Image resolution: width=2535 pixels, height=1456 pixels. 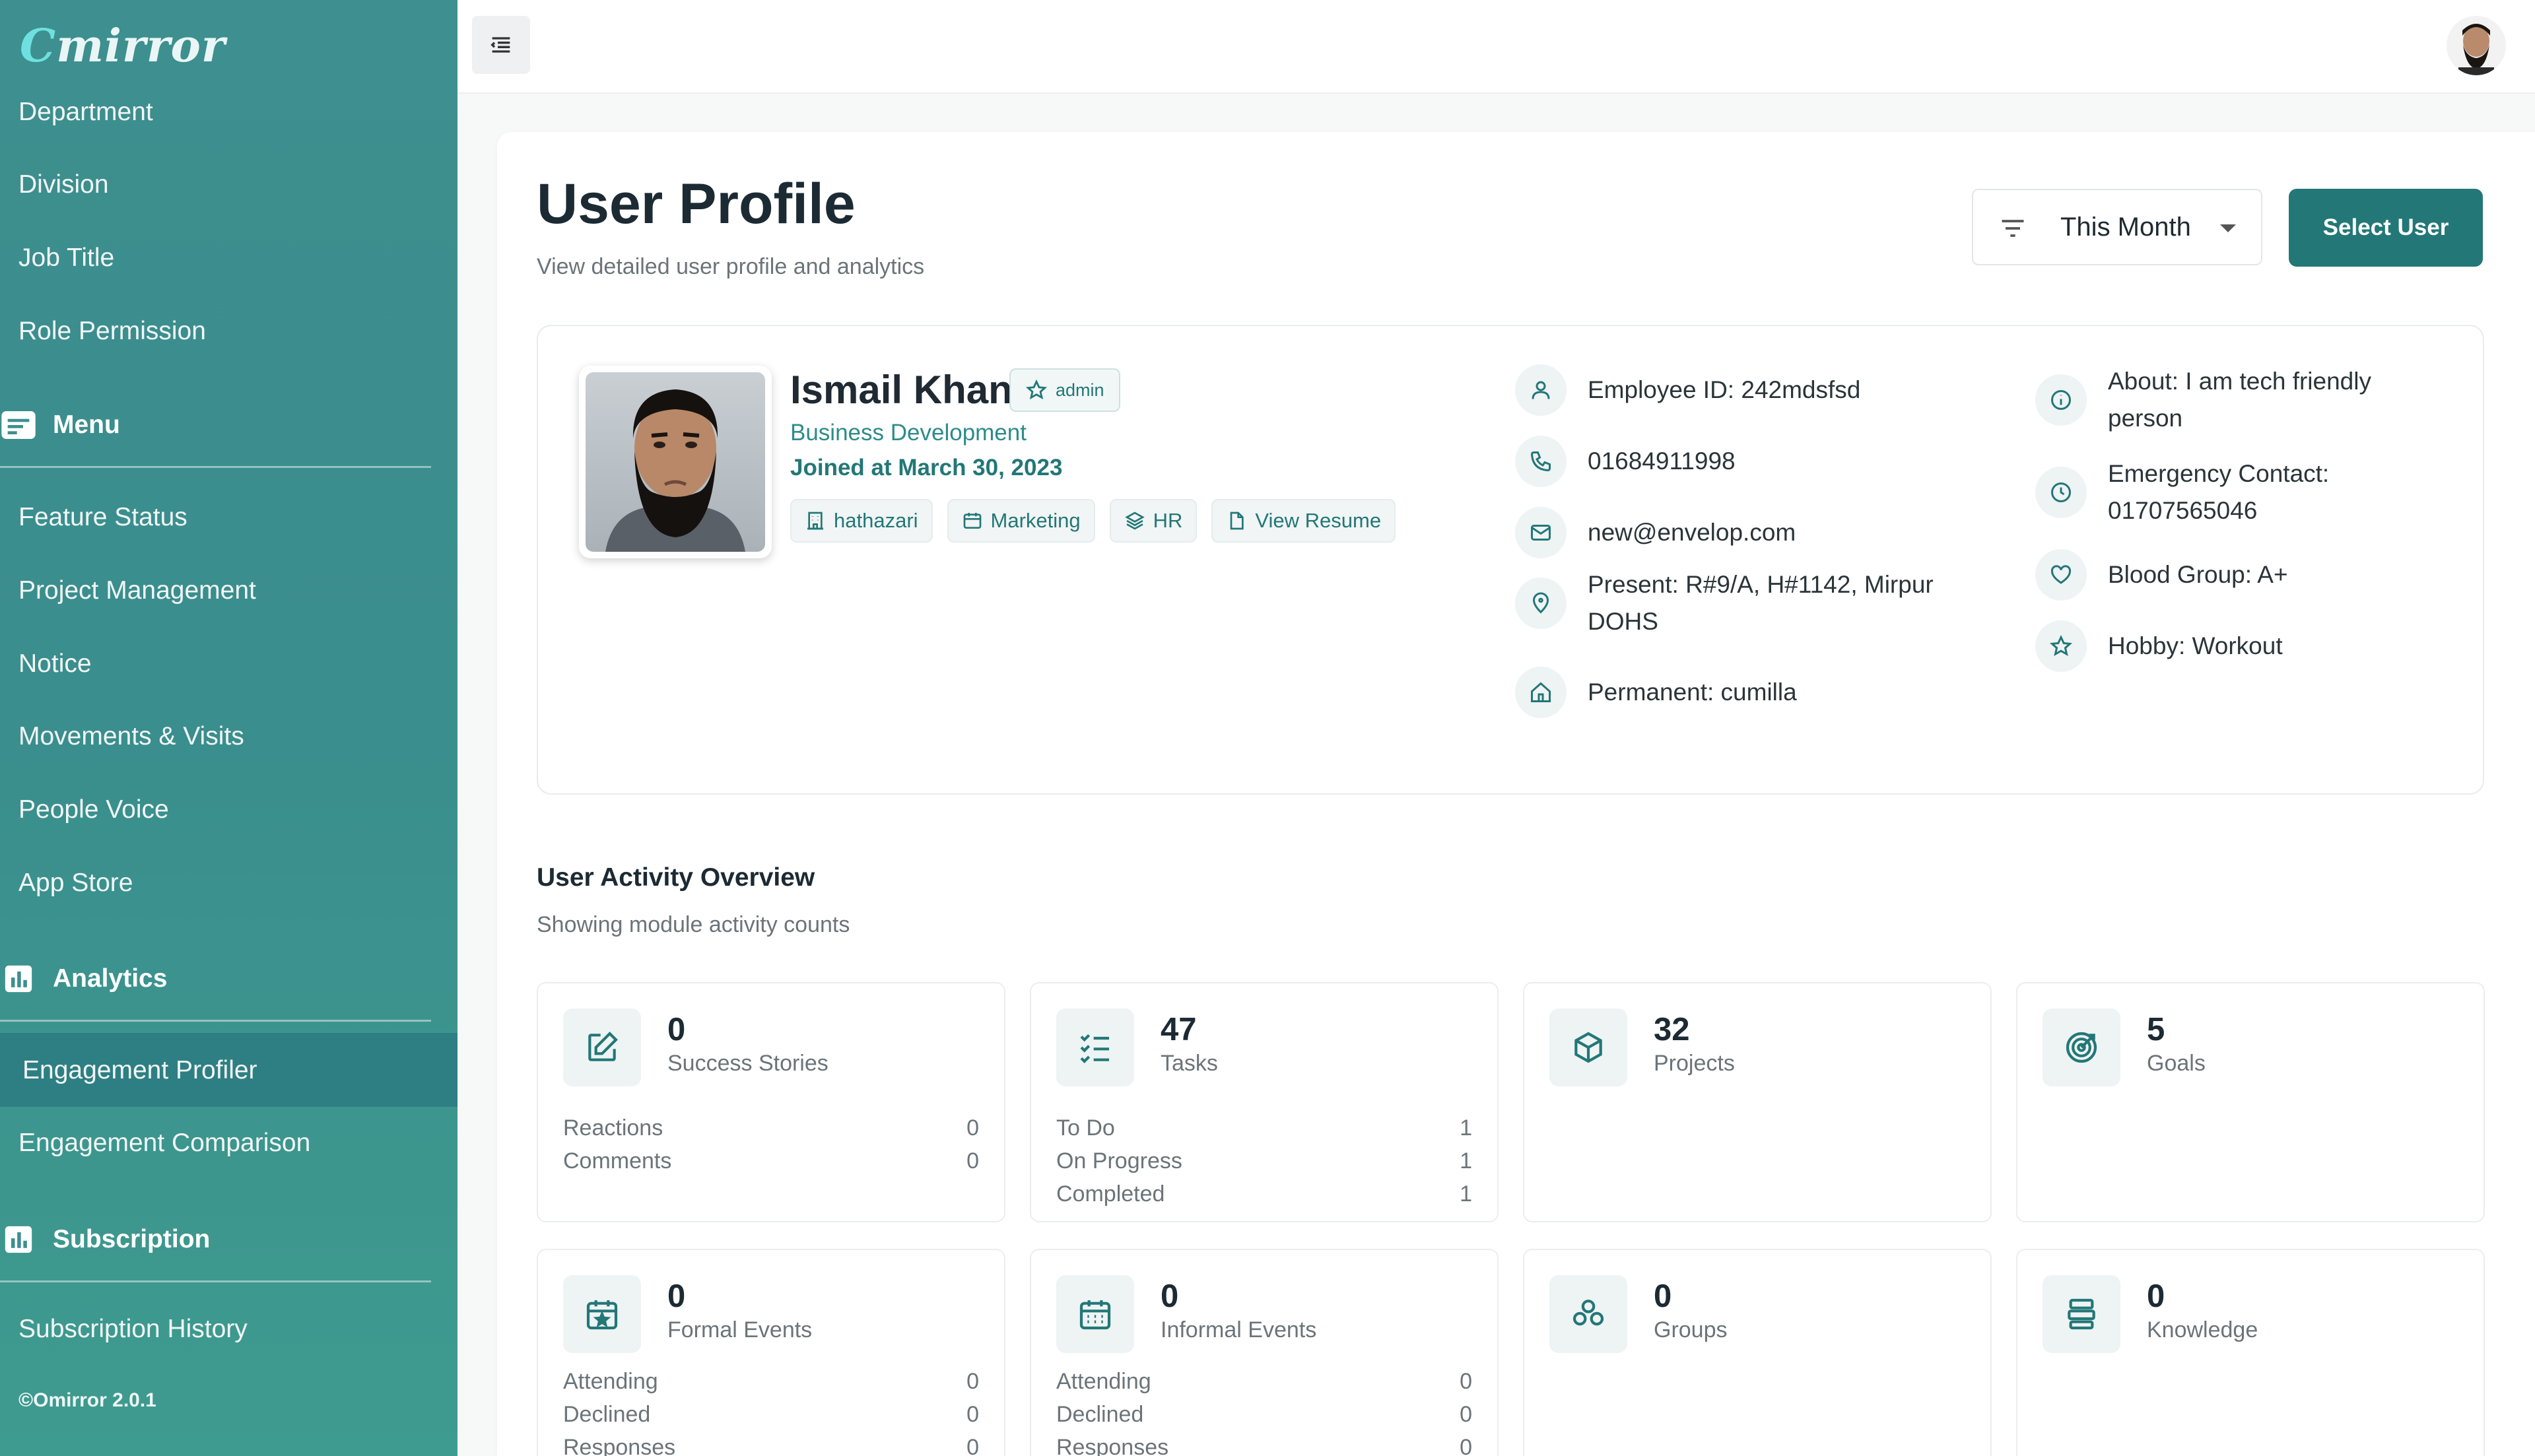 What do you see at coordinates (215, 467) in the screenshot?
I see `menu-section-divider` at bounding box center [215, 467].